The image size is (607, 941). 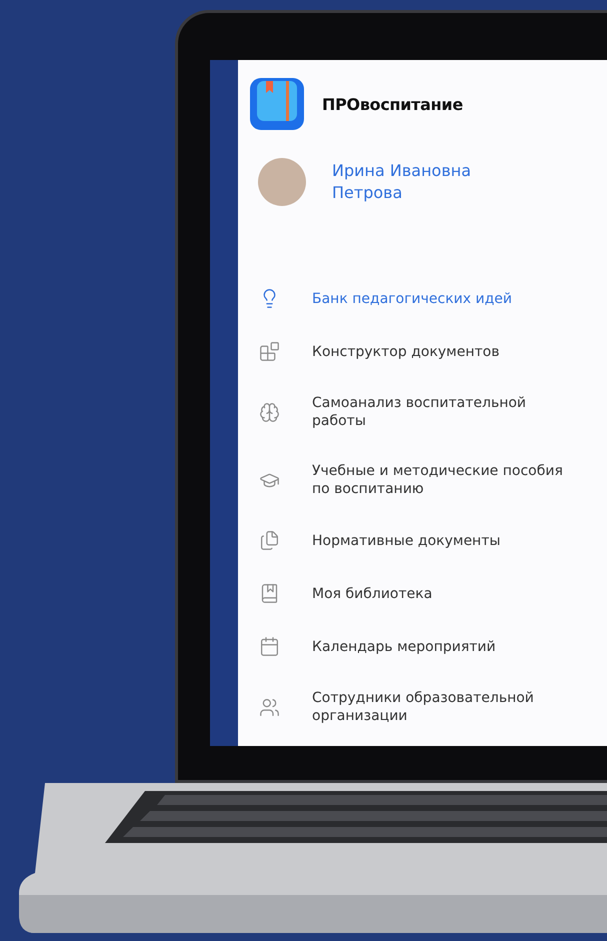 I want to click on menu-item: Банк педагогических идей, so click(x=428, y=298).